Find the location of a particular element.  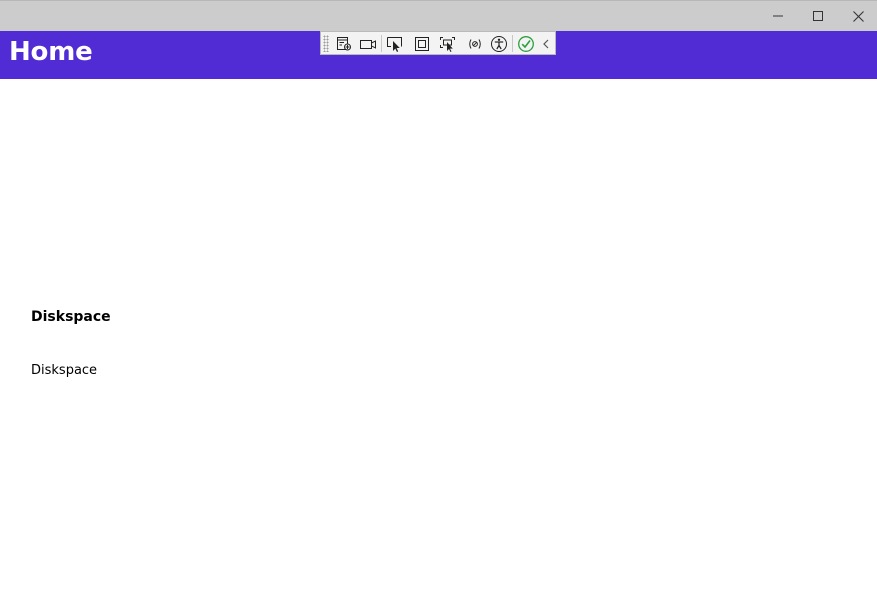

select-element-button is located at coordinates (395, 43).